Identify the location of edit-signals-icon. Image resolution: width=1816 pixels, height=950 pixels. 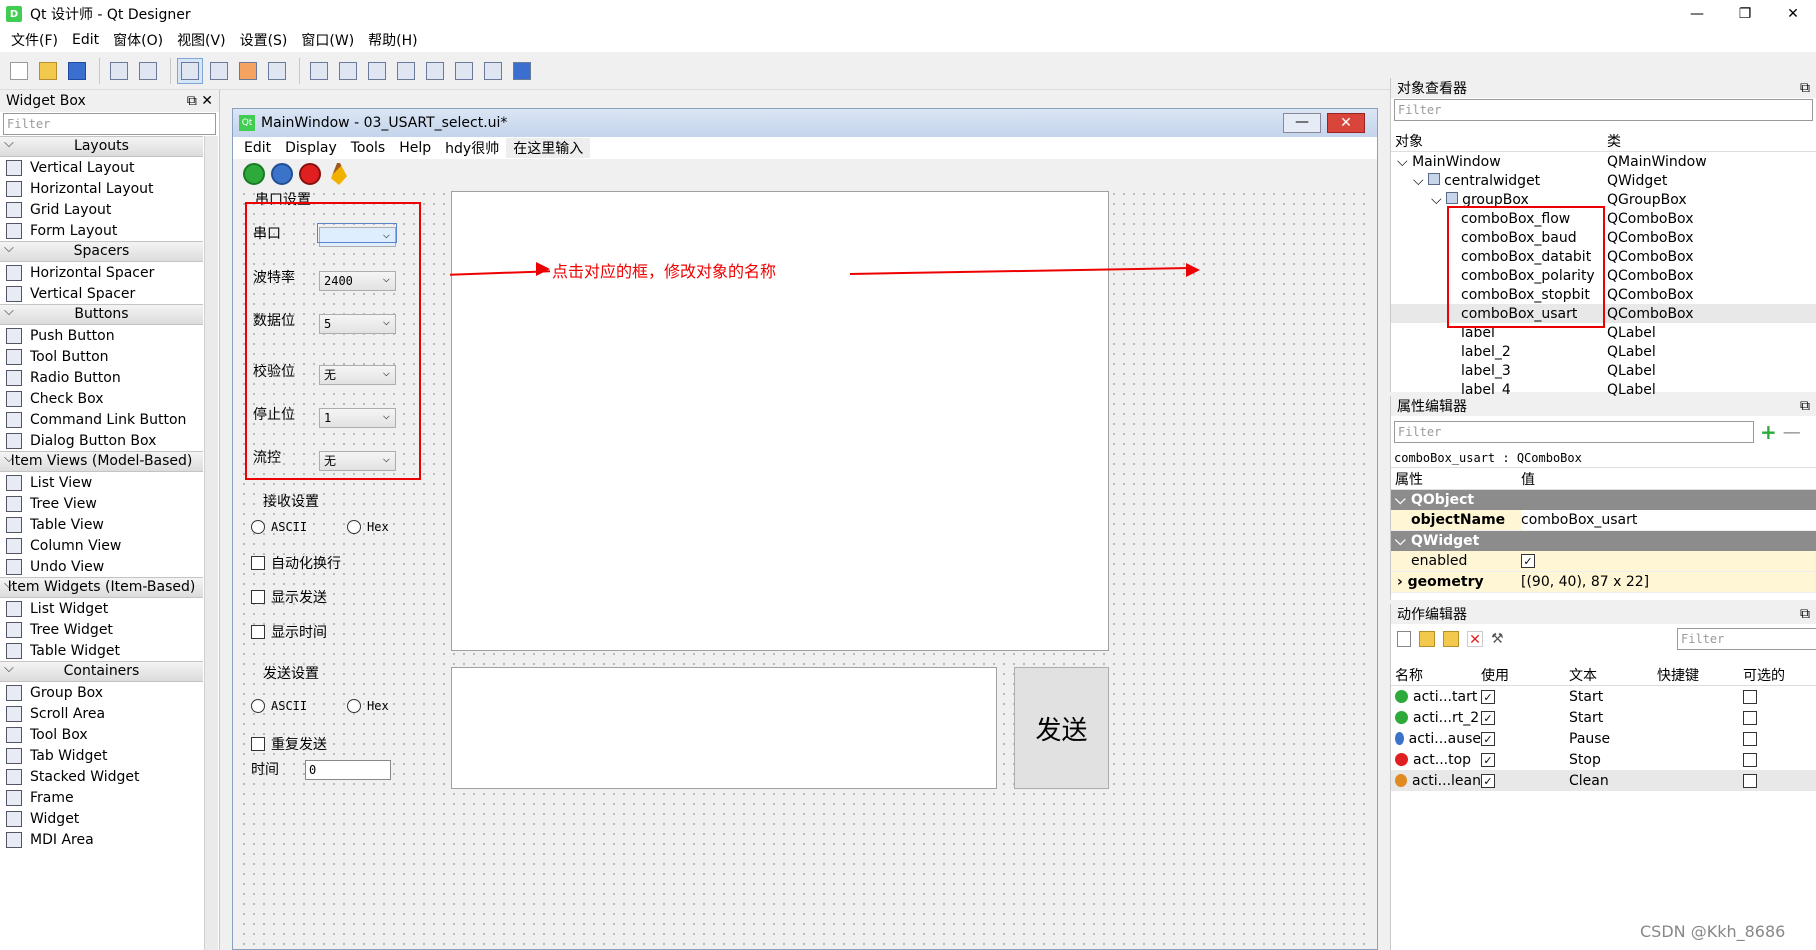
(219, 71).